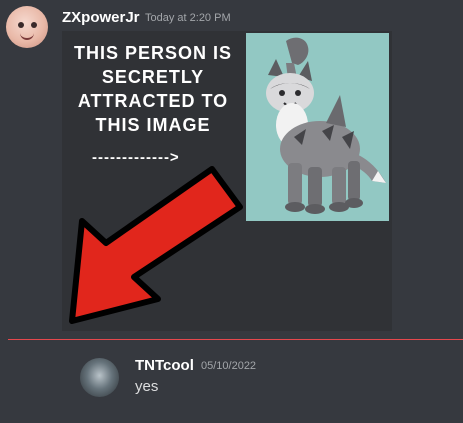 The image size is (463, 423). I want to click on meme-caption-line: THIS PERSON IS, so click(153, 53).